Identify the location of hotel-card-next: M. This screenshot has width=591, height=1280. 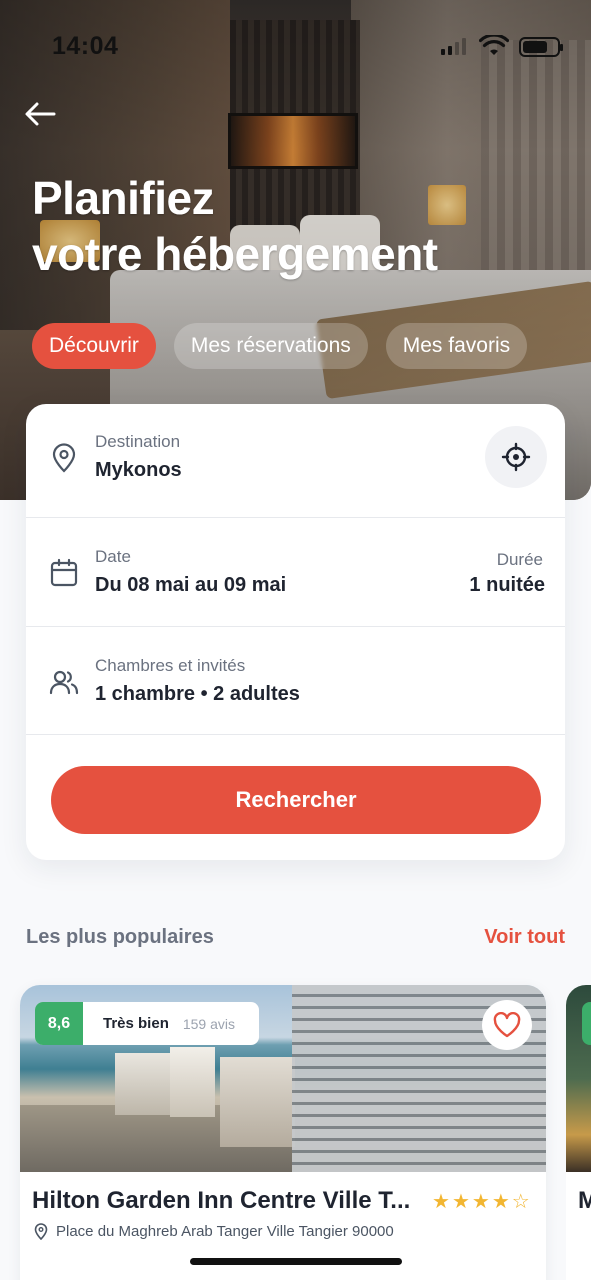
(578, 1132).